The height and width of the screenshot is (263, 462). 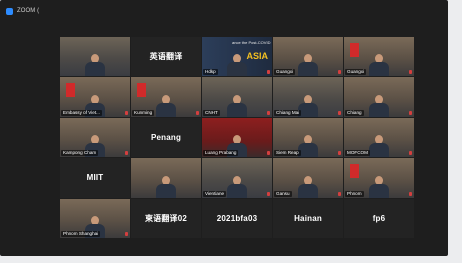 I want to click on titlebar: ZOOM (, so click(x=224, y=11).